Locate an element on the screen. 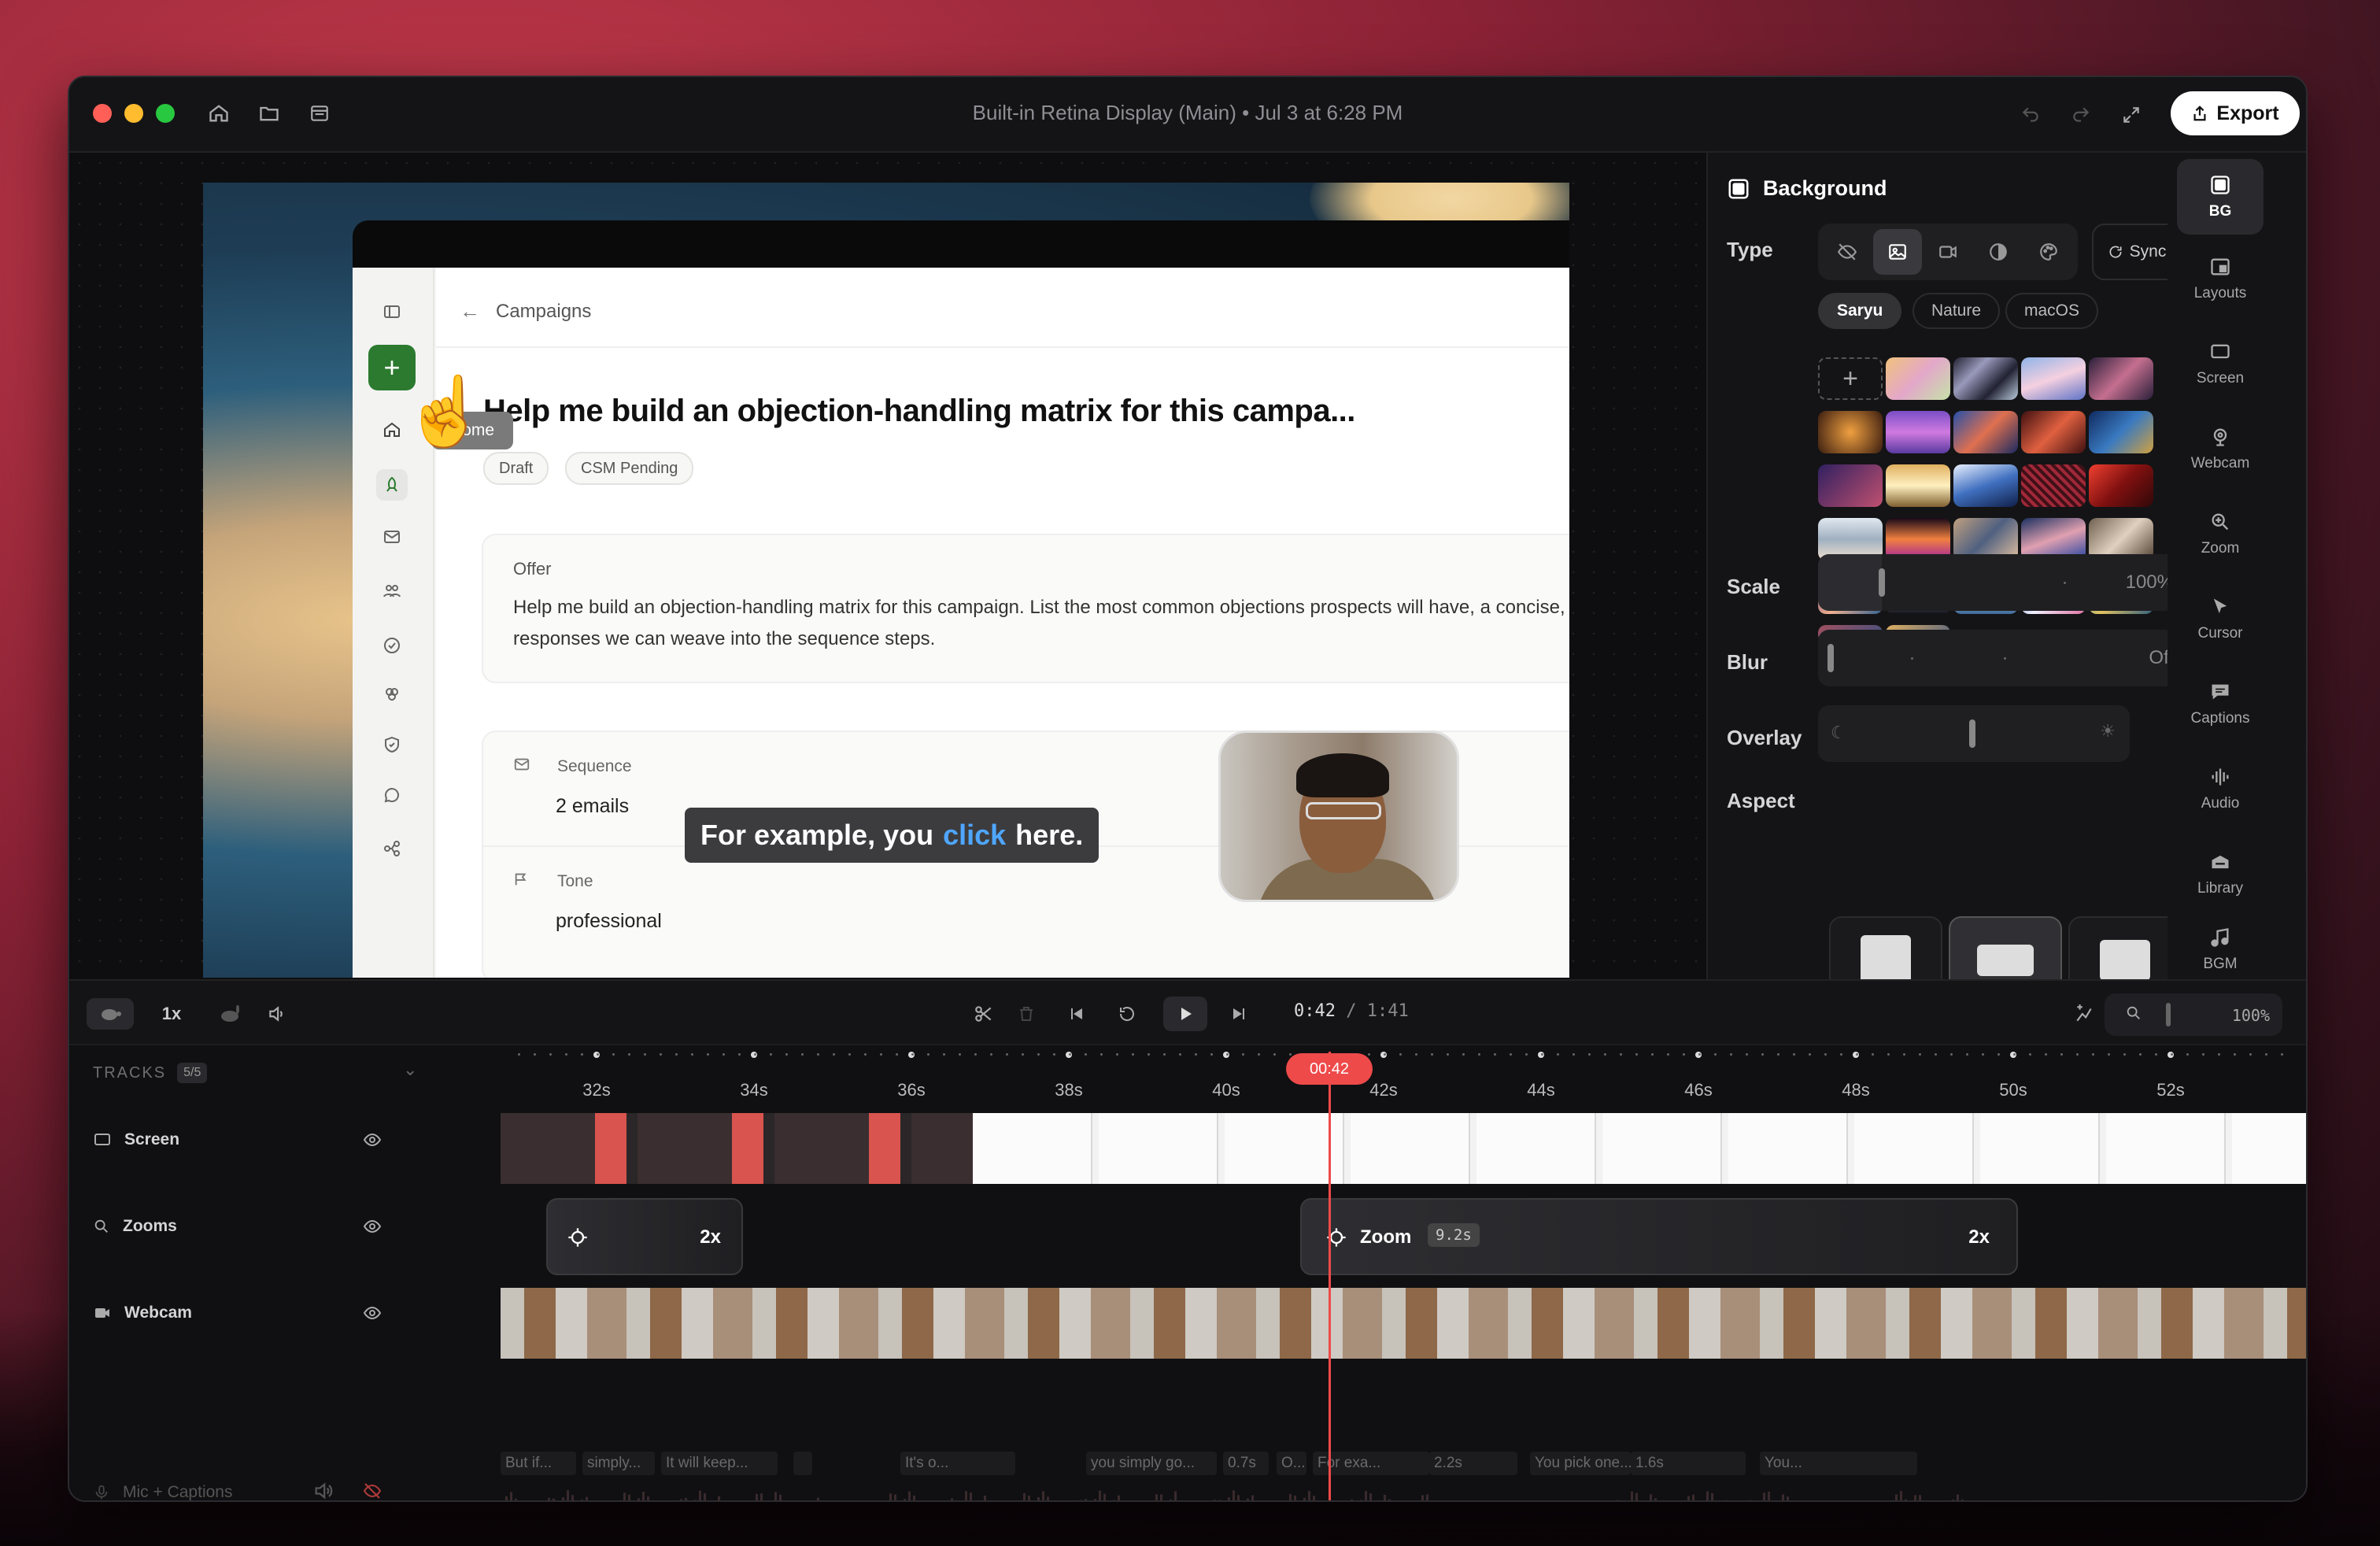 This screenshot has width=2380, height=1546. breadcrumb-campaigns: Campaigns is located at coordinates (544, 311).